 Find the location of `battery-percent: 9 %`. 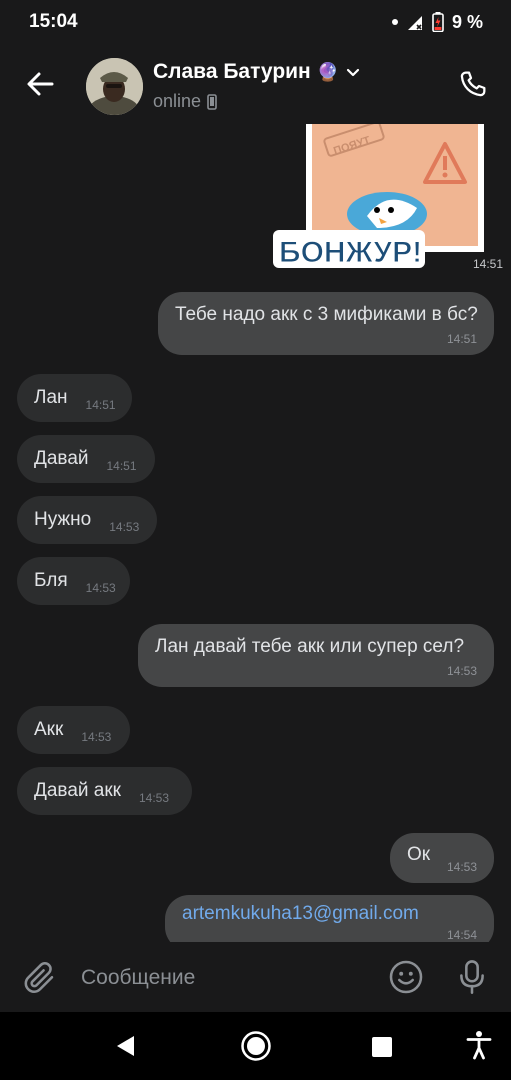

battery-percent: 9 % is located at coordinates (467, 21).